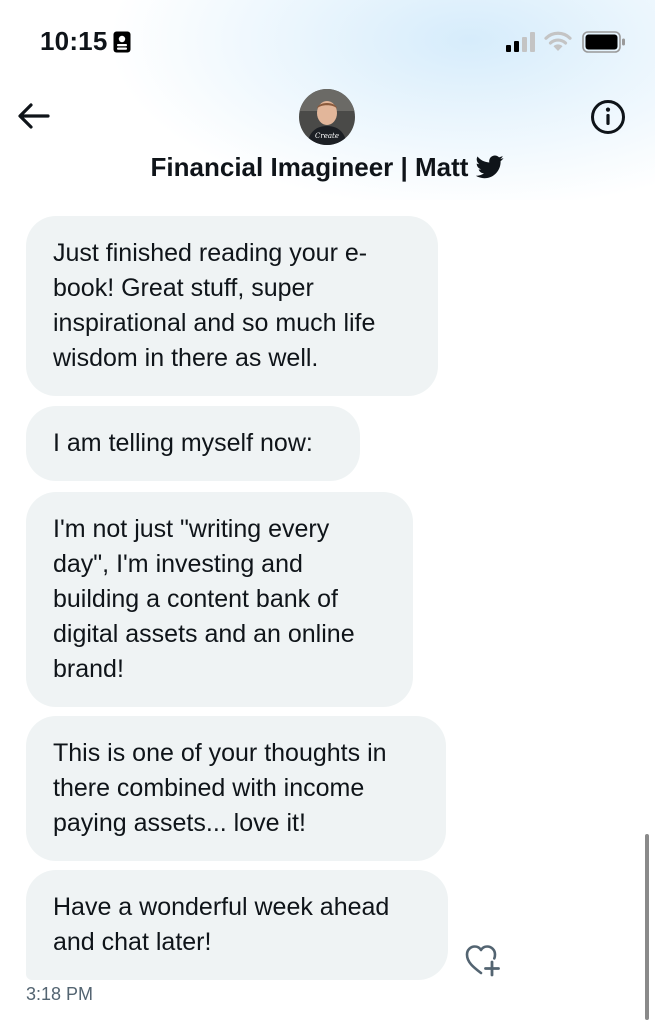 The width and height of the screenshot is (655, 1024). I want to click on info-button, so click(608, 117).